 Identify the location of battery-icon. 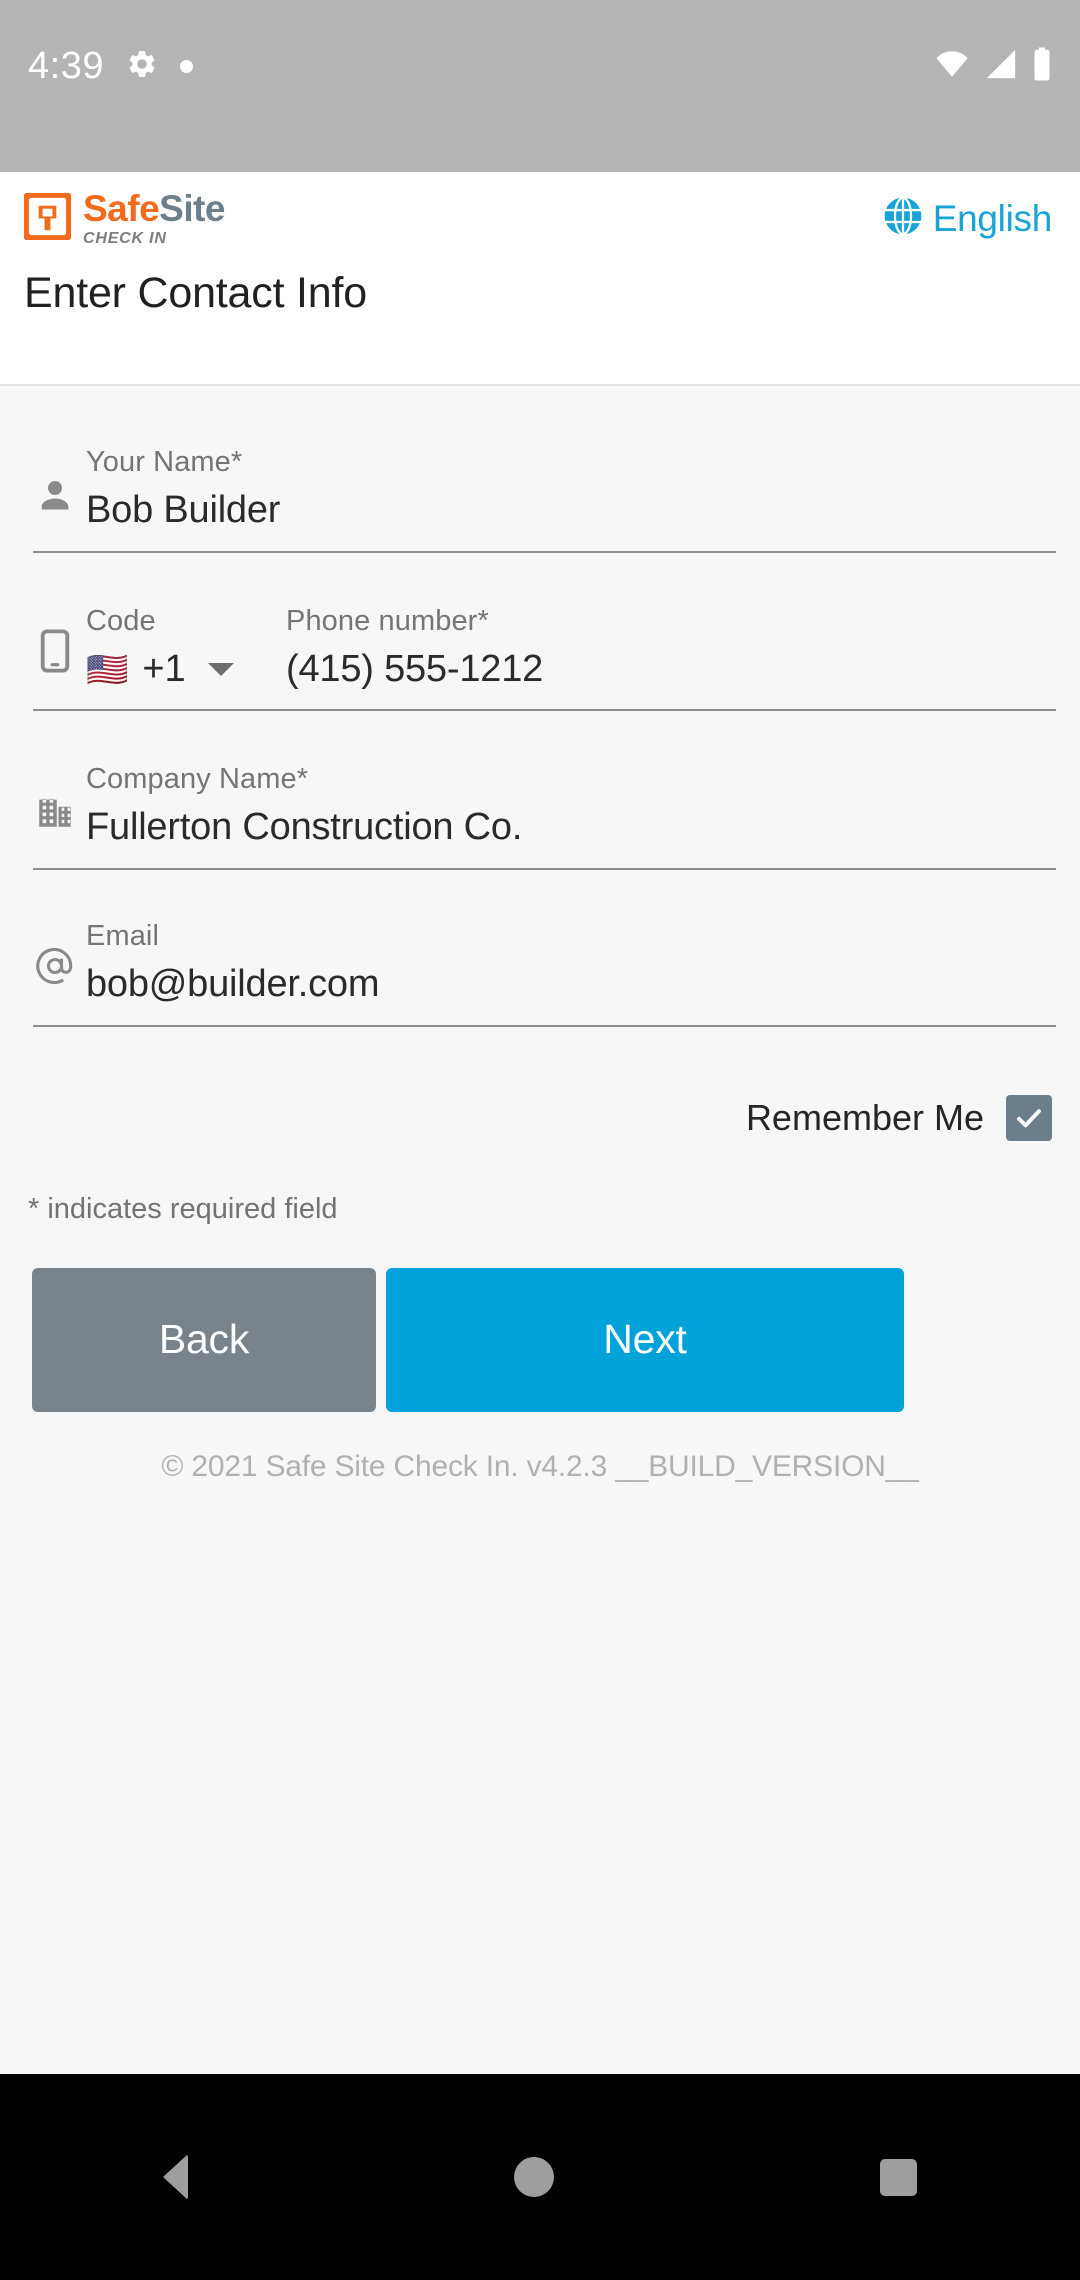
(1042, 66).